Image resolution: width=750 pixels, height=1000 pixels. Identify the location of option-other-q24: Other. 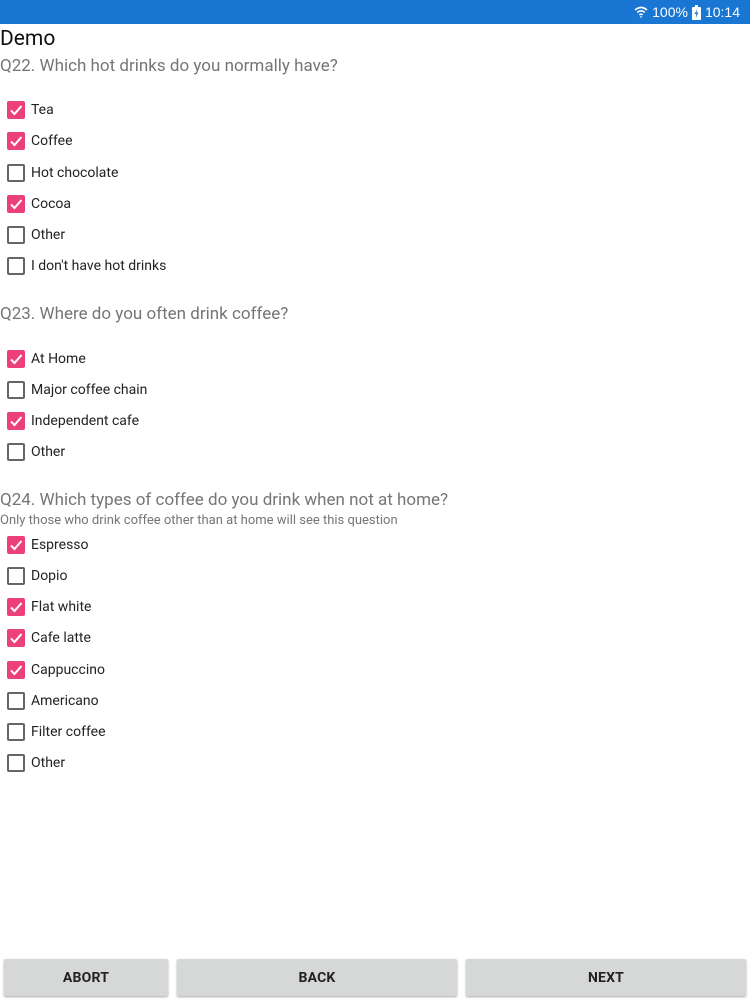
(36, 763).